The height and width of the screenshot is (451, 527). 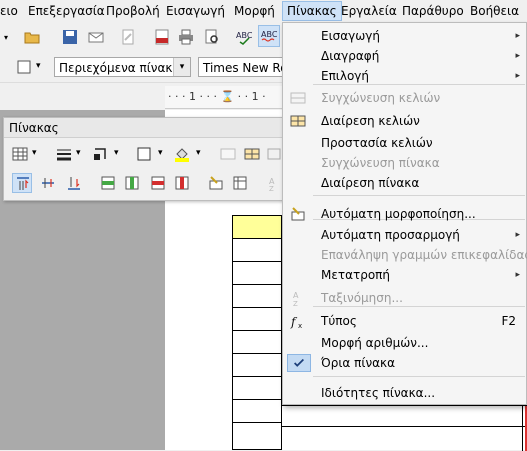 What do you see at coordinates (312, 11) in the screenshot?
I see `menu-table: Πίνακας` at bounding box center [312, 11].